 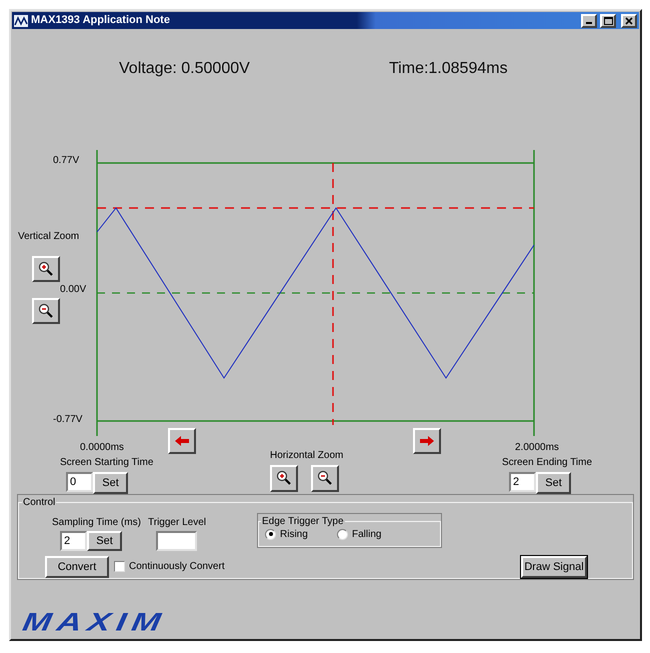 I want to click on trigger-level-field, so click(x=176, y=540).